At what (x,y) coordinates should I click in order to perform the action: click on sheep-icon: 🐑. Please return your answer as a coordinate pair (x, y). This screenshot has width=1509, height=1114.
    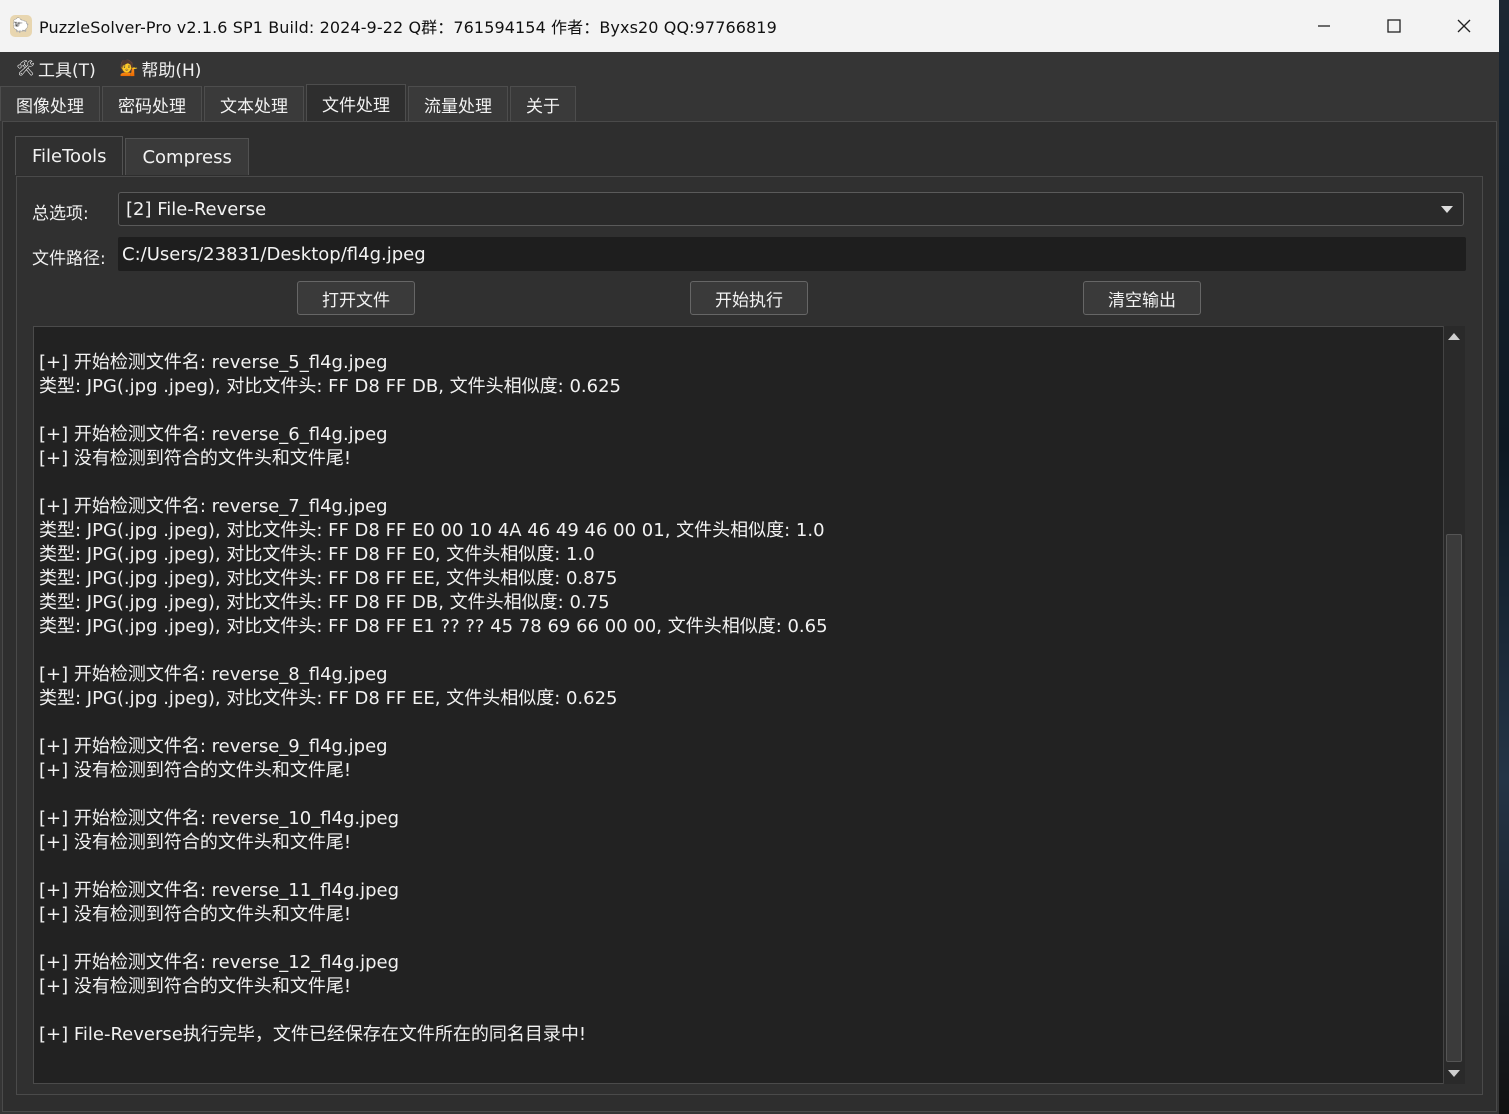
    Looking at the image, I should click on (21, 26).